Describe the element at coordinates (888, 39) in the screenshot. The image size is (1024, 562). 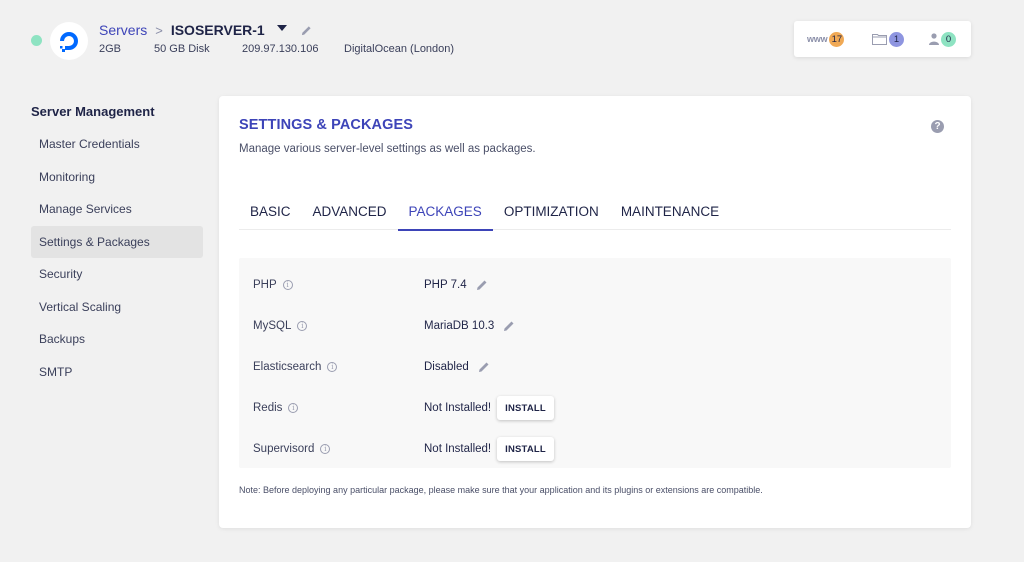
I see `apps-stat: 1` at that location.